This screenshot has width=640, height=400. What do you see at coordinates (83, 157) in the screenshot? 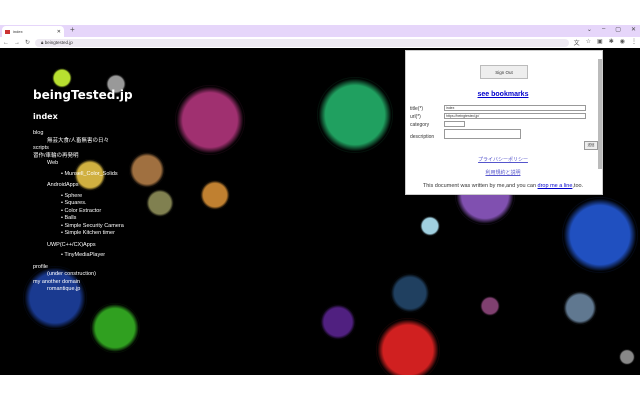
I see `nav-reinvent: 習作/車輪の再発明` at bounding box center [83, 157].